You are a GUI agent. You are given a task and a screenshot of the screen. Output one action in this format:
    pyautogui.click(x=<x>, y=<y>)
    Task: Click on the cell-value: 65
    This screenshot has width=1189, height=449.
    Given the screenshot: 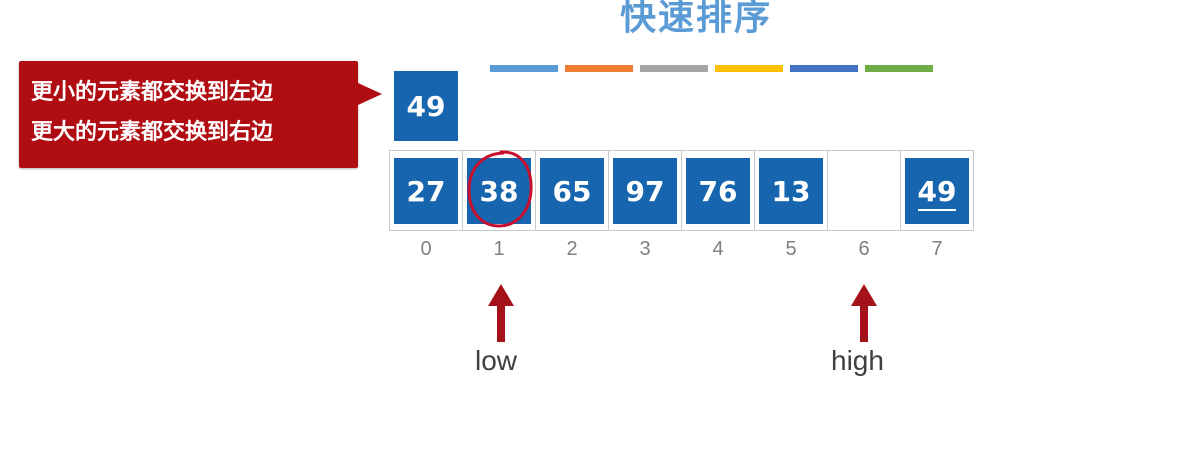 What is the action you would take?
    pyautogui.click(x=572, y=191)
    